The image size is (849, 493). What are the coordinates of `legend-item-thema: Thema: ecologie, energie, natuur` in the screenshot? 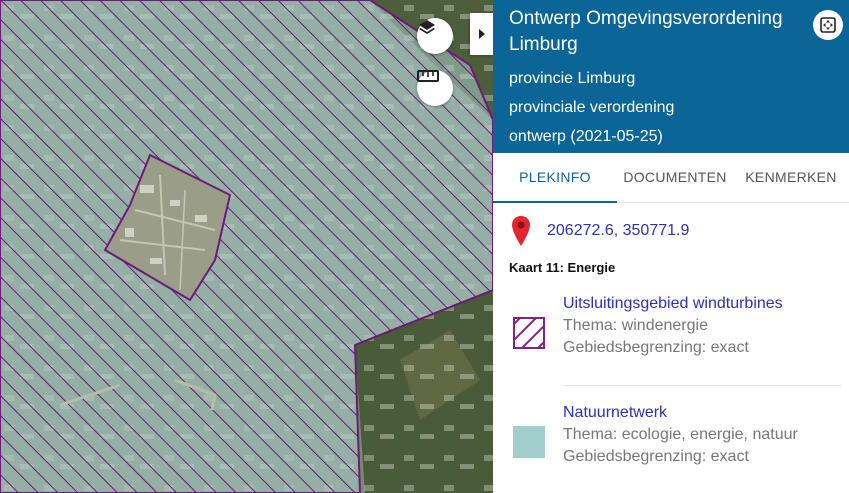 It's located at (680, 434).